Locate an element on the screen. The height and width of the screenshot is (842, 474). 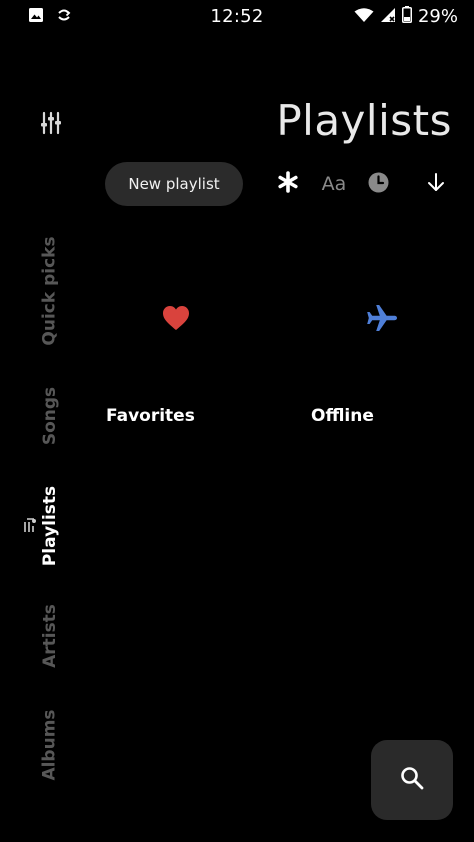
sort-by-creation-button is located at coordinates (288, 184).